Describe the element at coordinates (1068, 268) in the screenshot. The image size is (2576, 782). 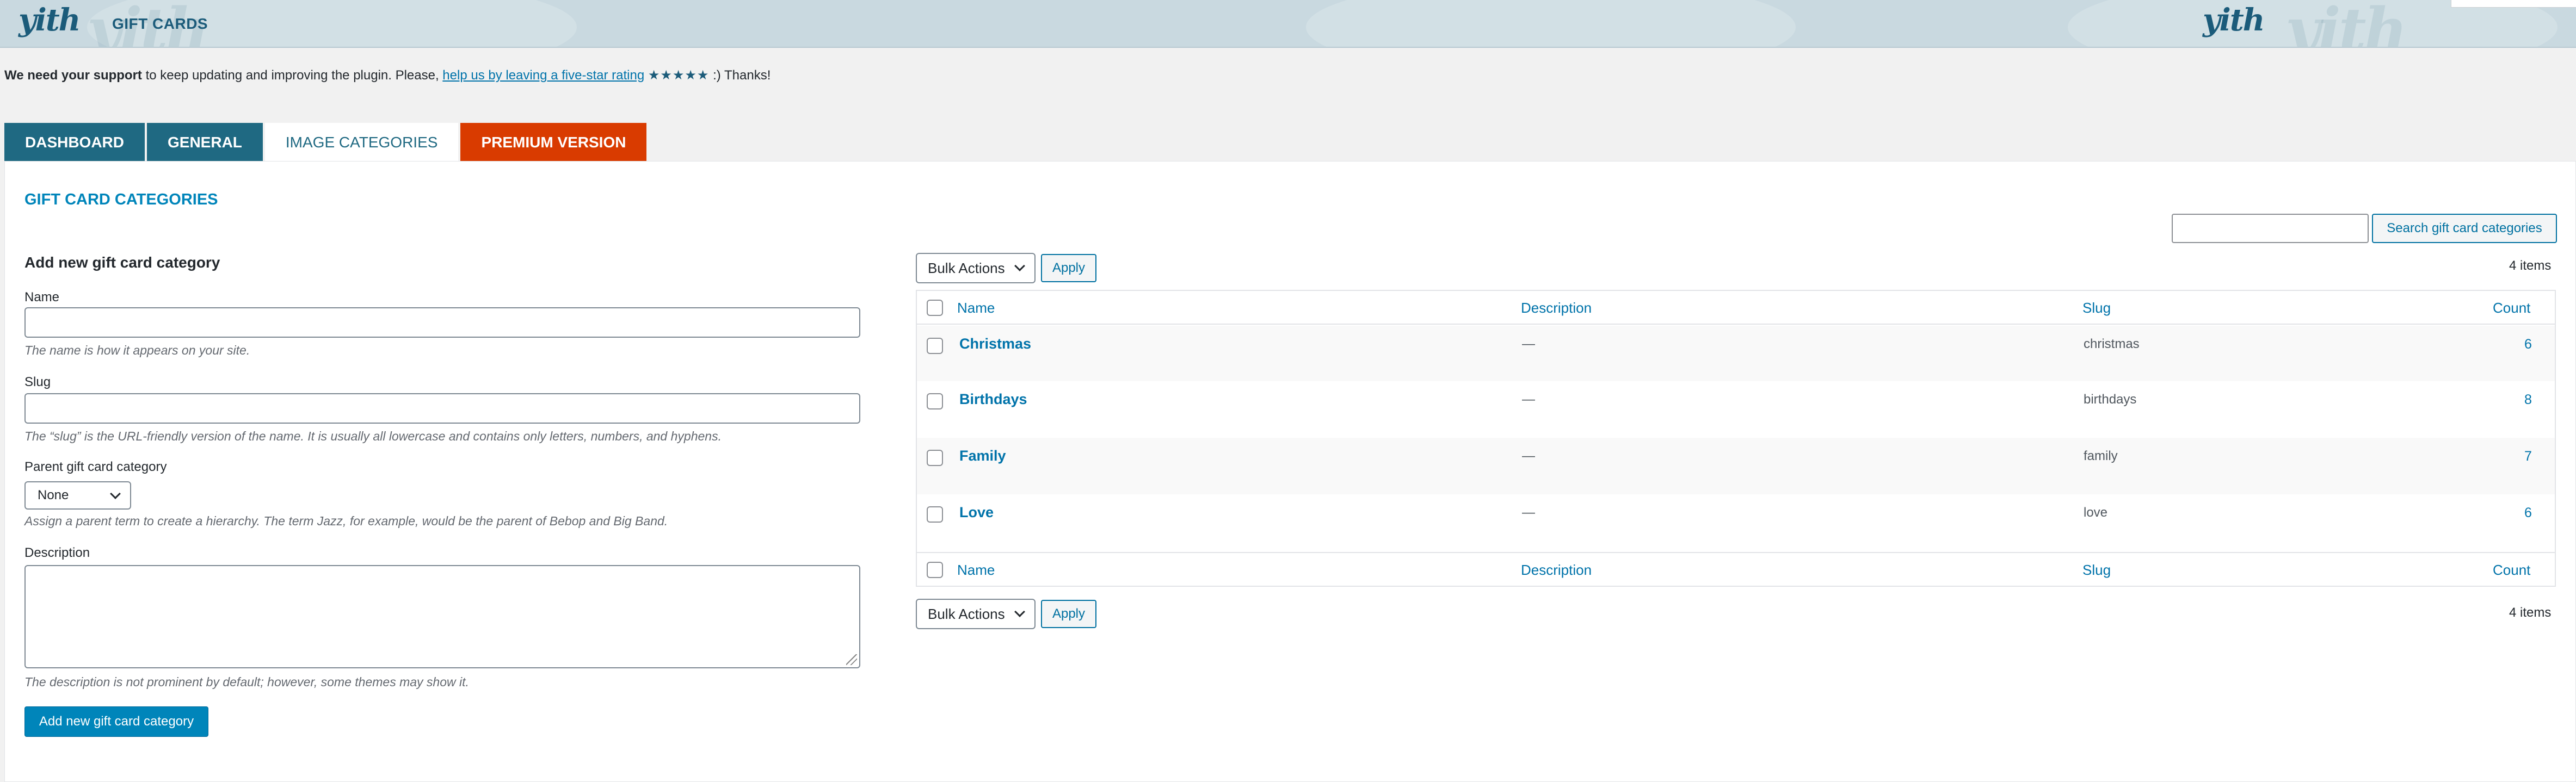
I see `apply-button-top: Apply` at that location.